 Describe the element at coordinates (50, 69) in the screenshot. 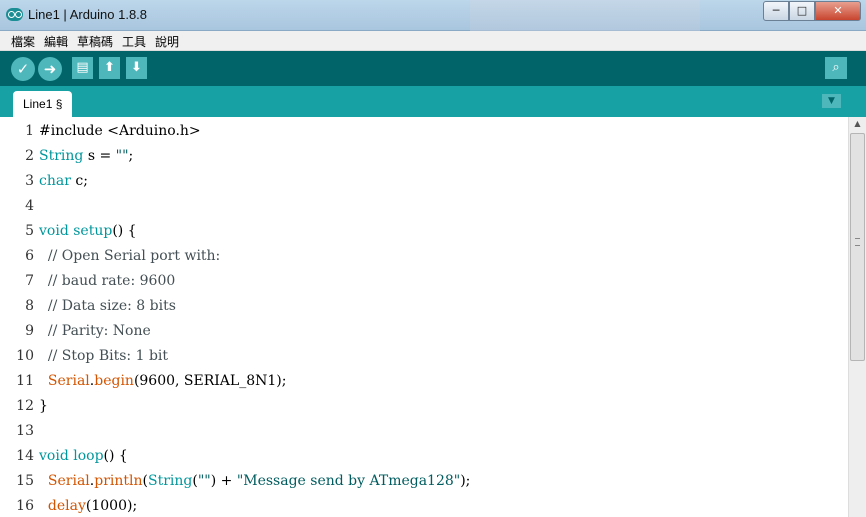

I see `upload-icon: ➜` at that location.